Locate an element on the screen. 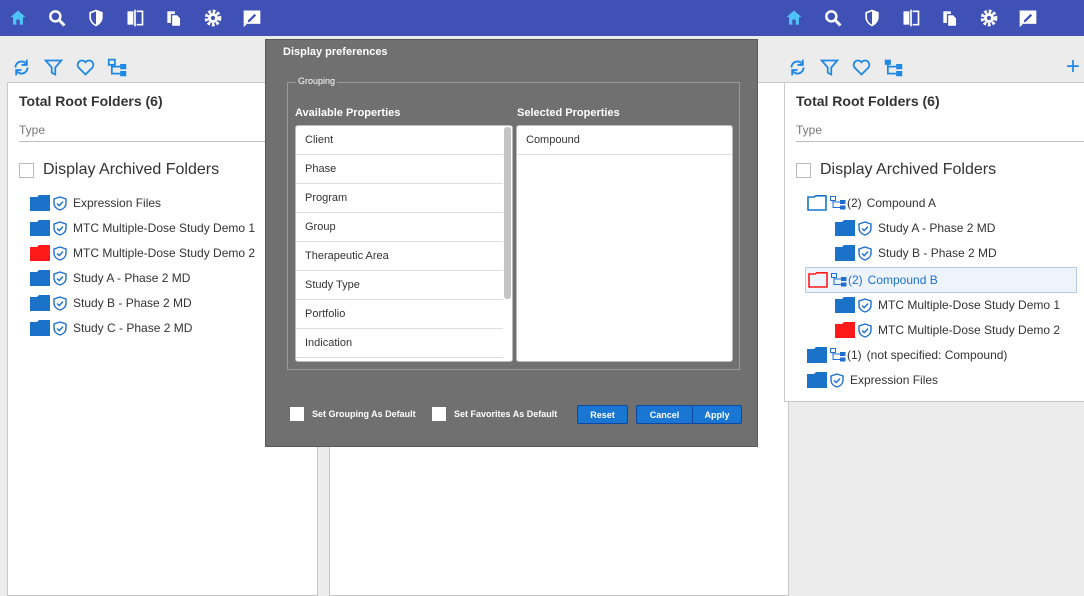  group-compound-b: (2) Compound B is located at coordinates (941, 280).